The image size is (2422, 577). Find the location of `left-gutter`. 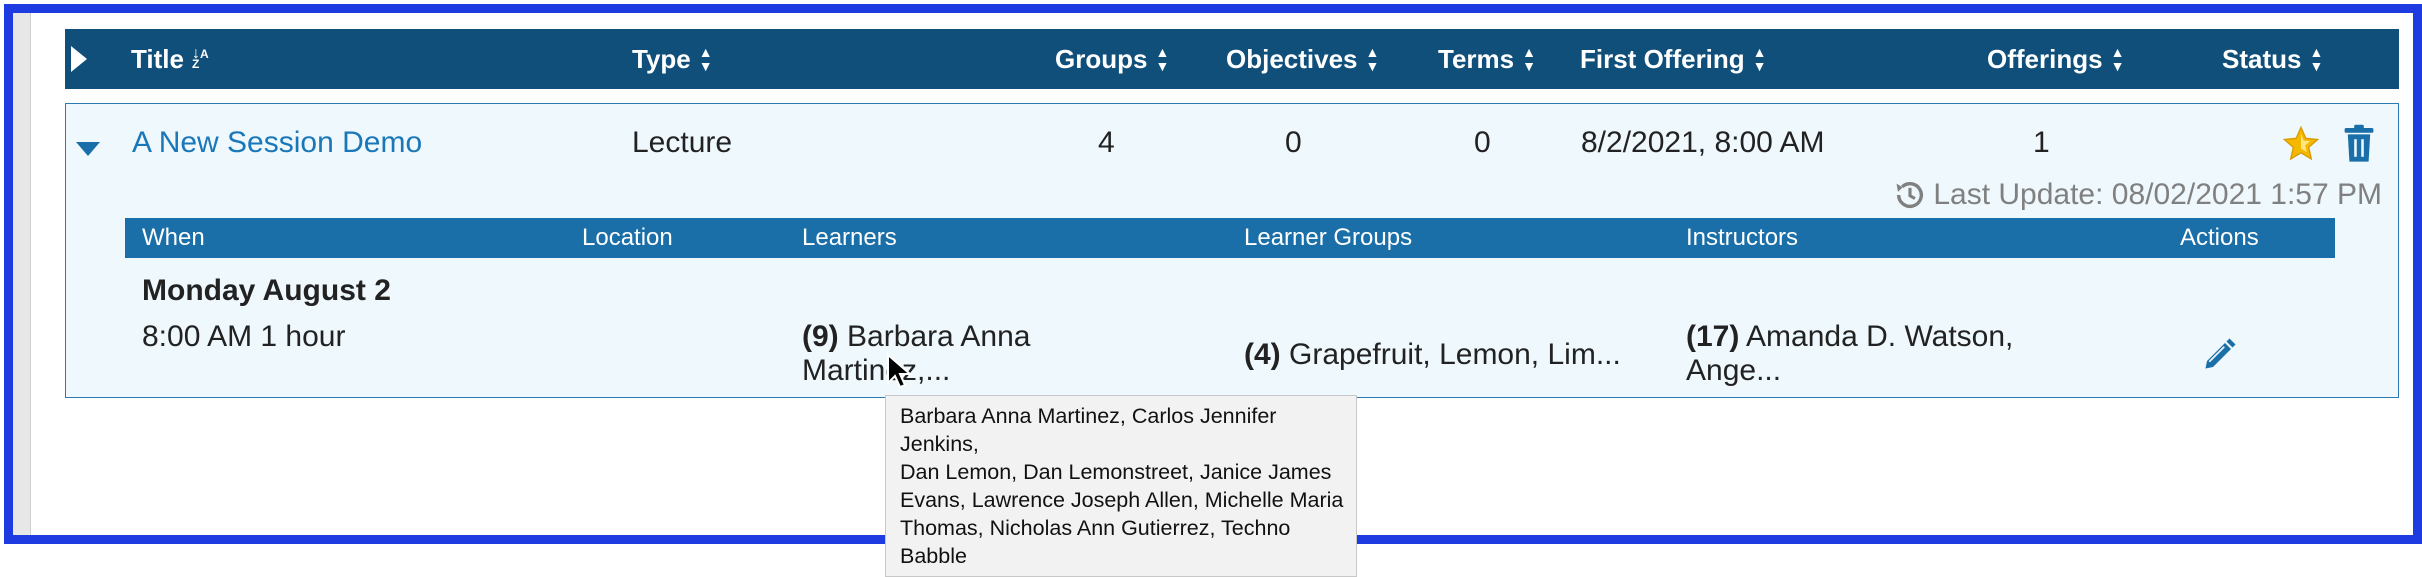

left-gutter is located at coordinates (22, 274).